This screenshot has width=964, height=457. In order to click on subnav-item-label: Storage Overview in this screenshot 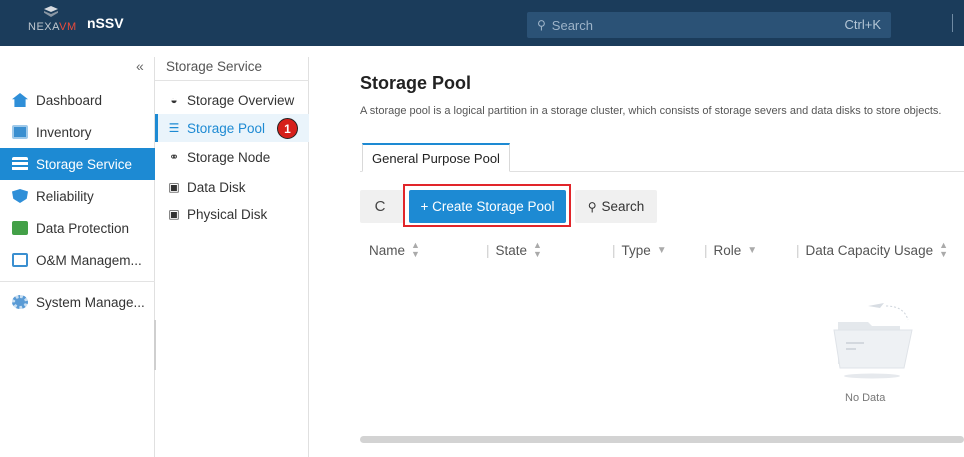, I will do `click(241, 100)`.